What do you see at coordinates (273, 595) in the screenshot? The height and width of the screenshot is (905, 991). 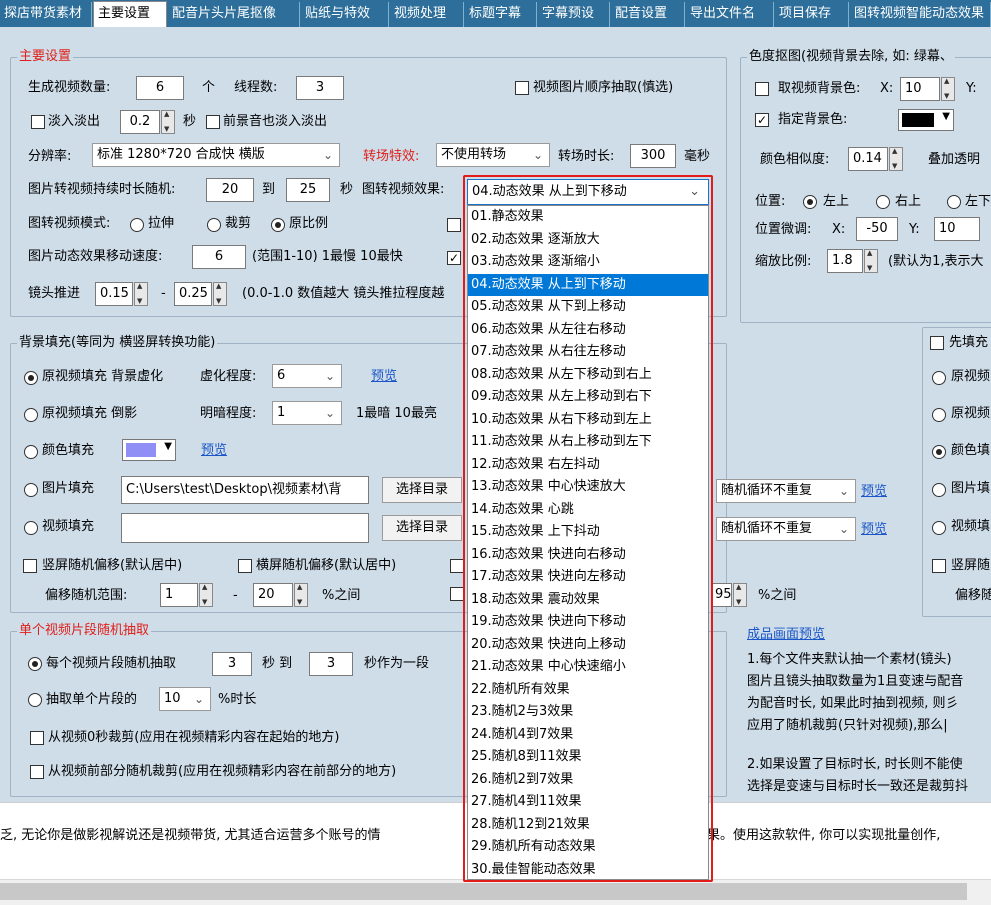 I see `range-max-input: 20` at bounding box center [273, 595].